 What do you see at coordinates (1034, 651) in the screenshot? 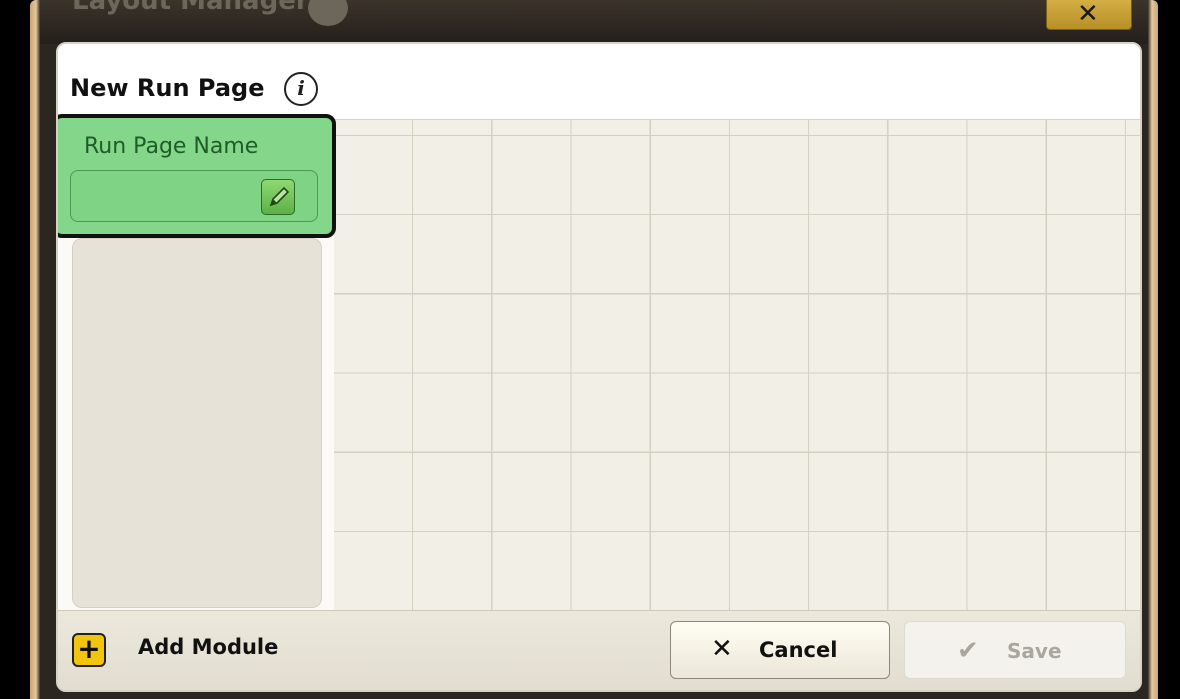
I see `save-label: Save` at bounding box center [1034, 651].